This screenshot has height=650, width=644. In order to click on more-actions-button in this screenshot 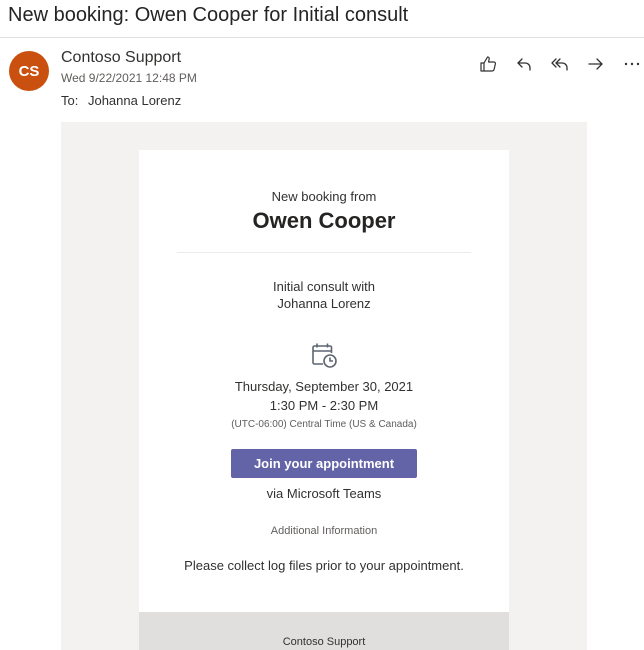, I will do `click(629, 64)`.